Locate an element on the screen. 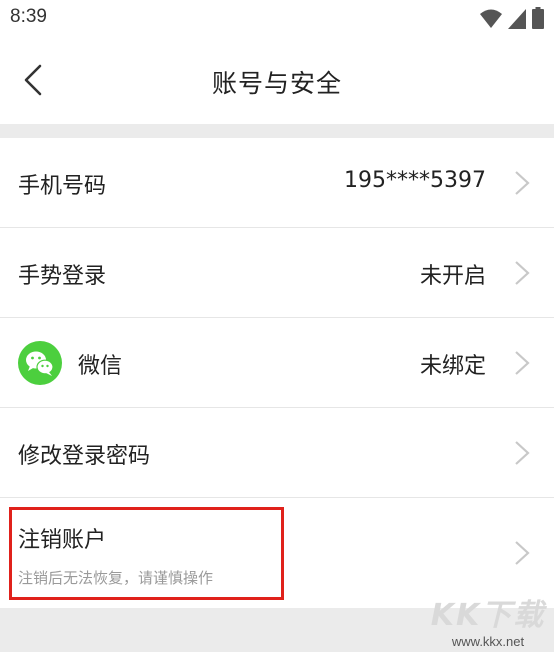  wifi-icon is located at coordinates (491, 18).